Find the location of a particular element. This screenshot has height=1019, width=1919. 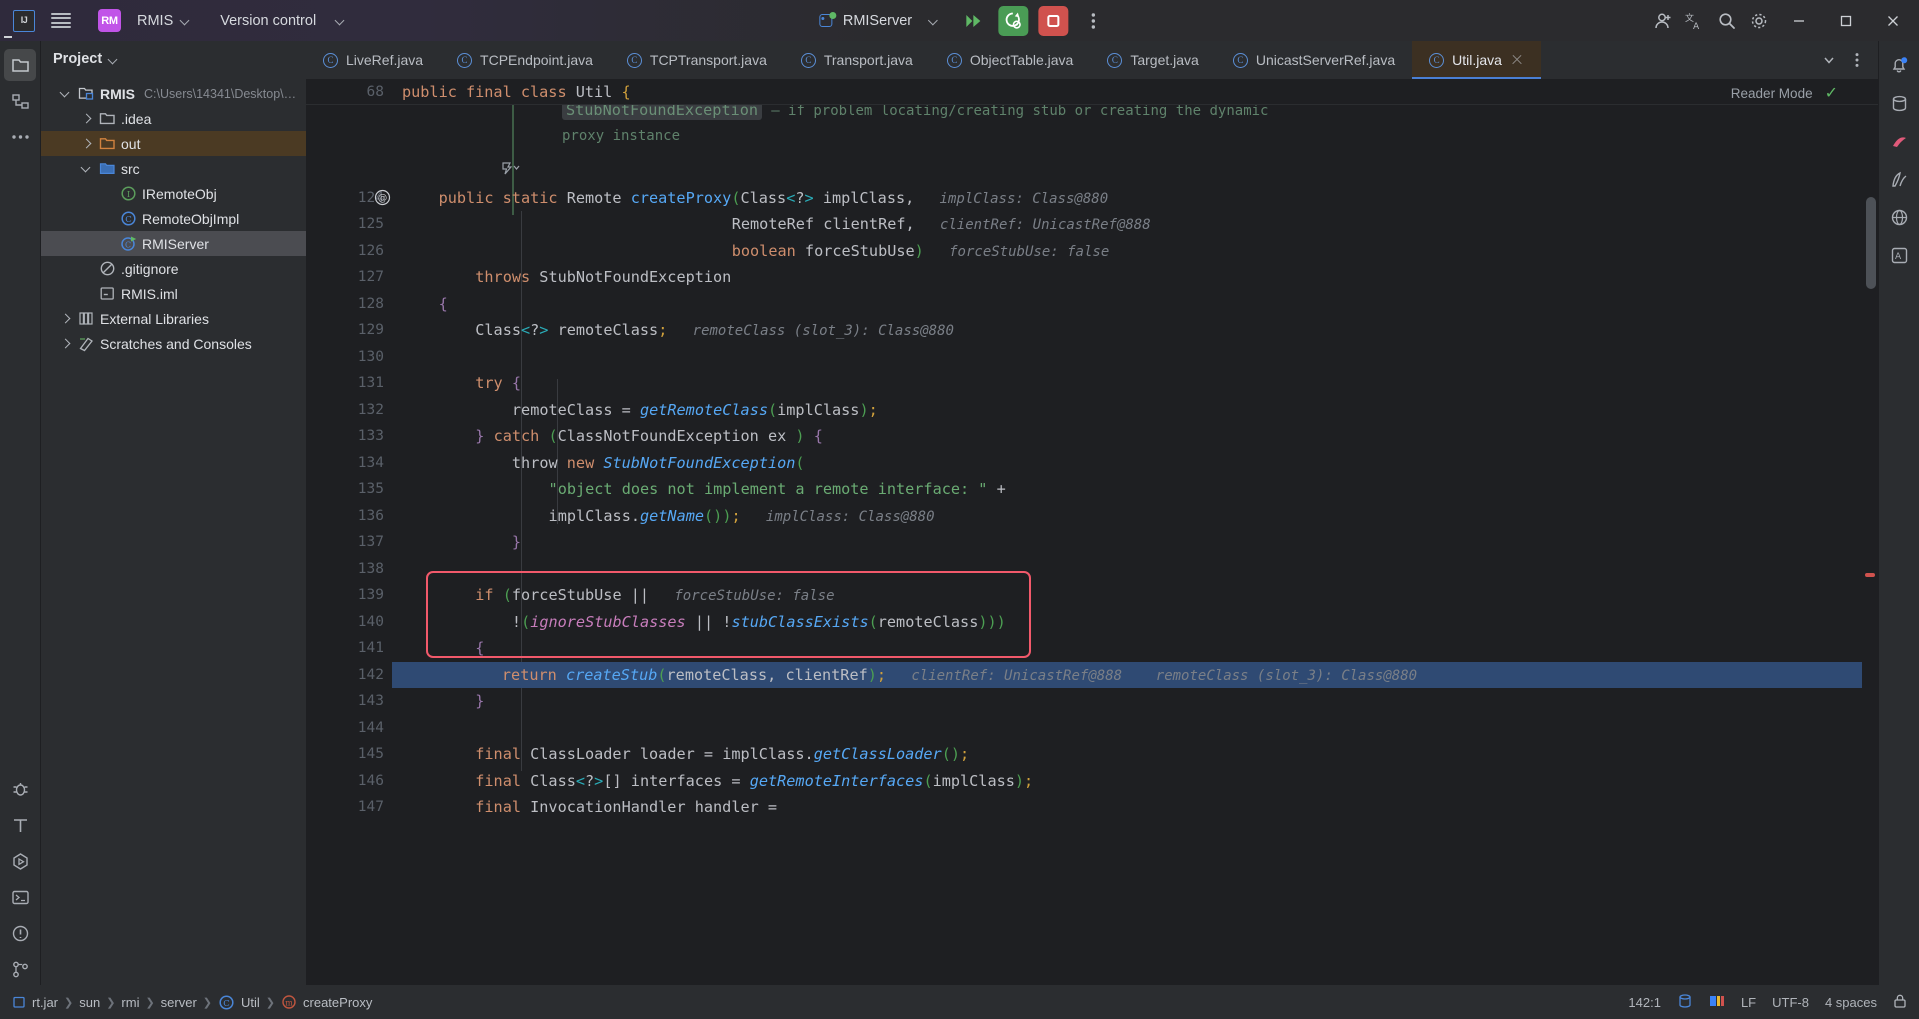

gutter-line-139: 139 is located at coordinates (349, 595).